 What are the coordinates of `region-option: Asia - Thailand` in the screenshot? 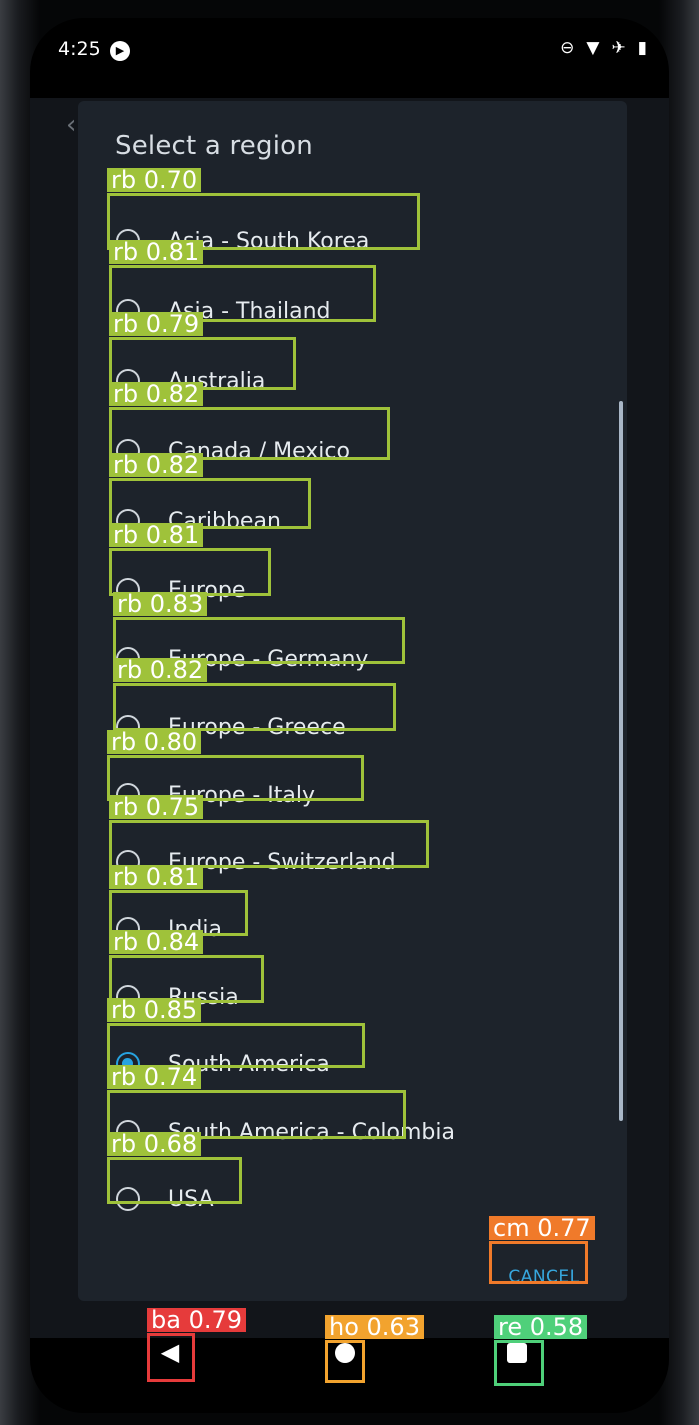 It's located at (223, 311).